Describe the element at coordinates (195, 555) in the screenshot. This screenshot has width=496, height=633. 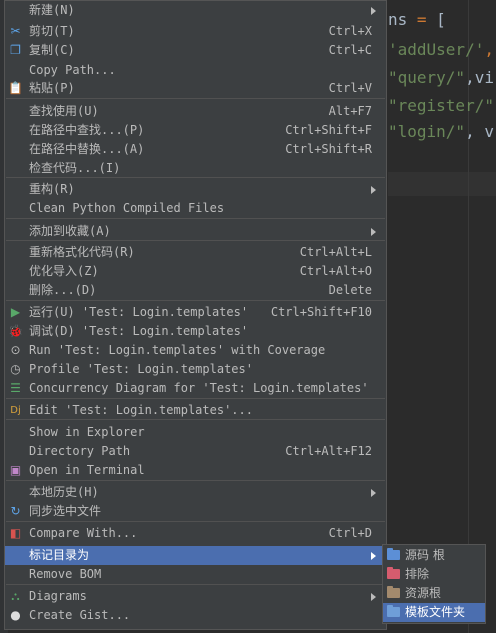
I see `menu-item-item: 标记目录为` at that location.